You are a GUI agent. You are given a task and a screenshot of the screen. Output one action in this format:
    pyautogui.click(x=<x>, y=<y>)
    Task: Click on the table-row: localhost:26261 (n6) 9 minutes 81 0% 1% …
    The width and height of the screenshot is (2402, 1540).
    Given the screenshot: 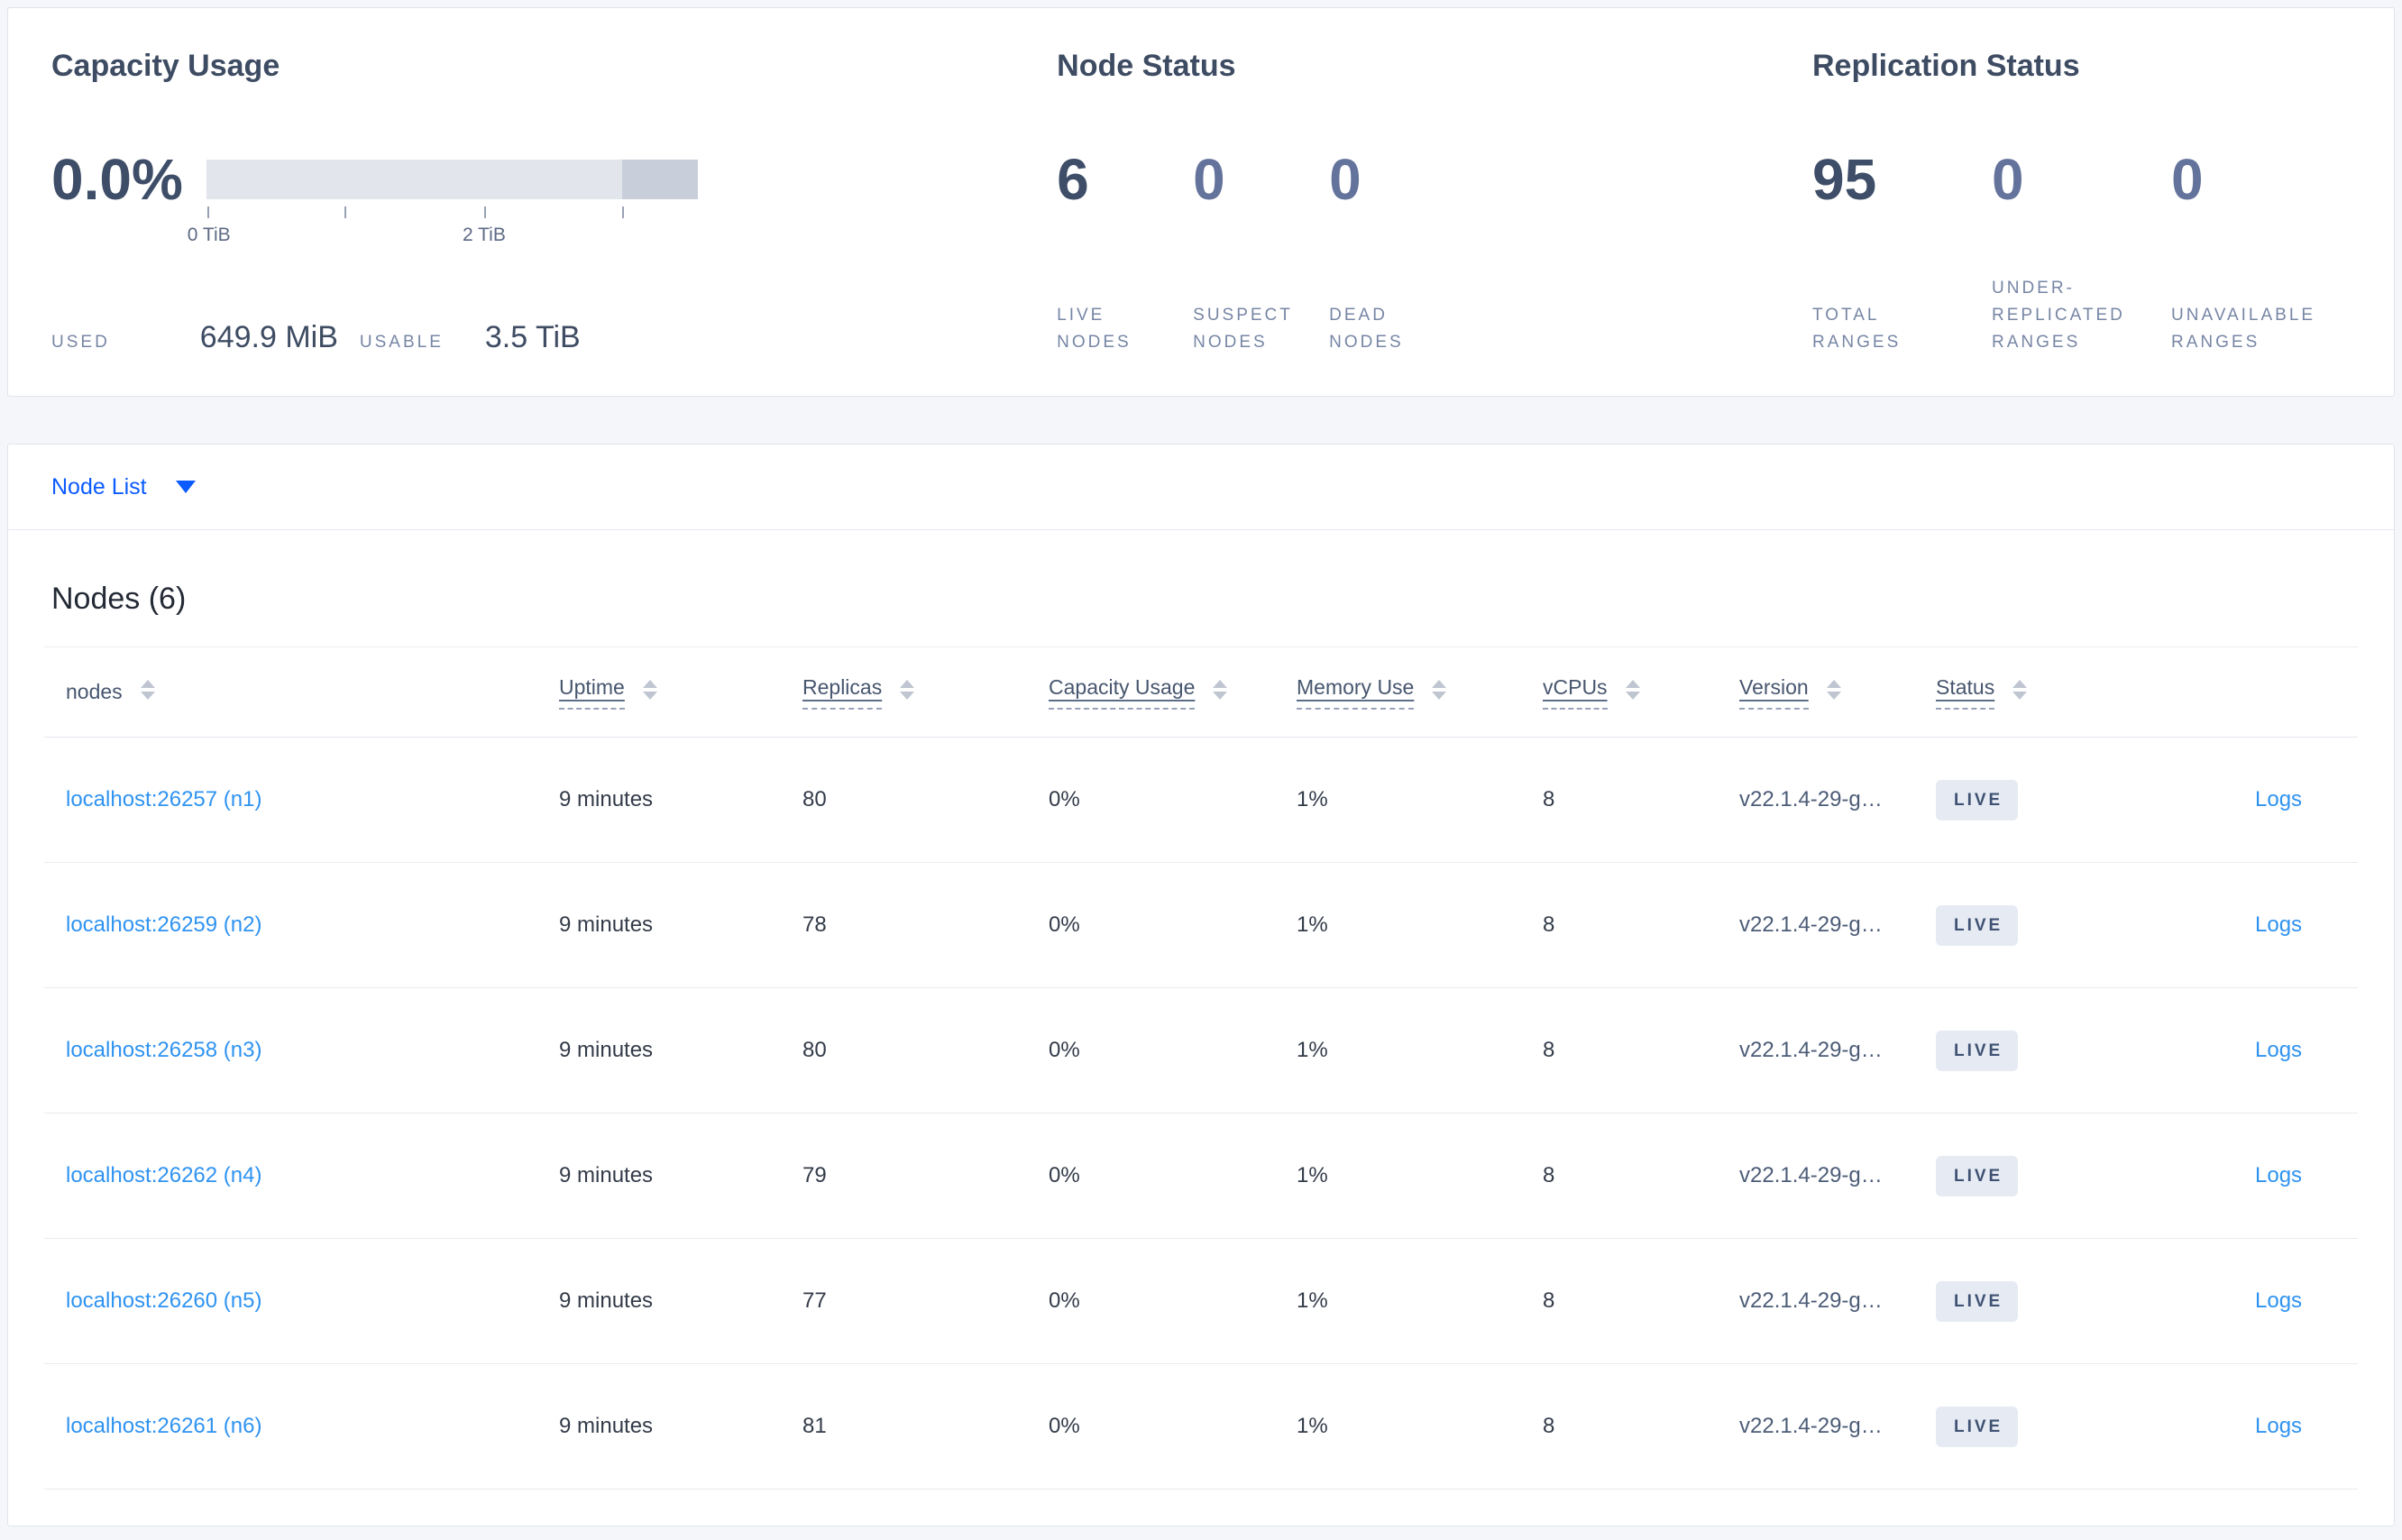 What is the action you would take?
    pyautogui.click(x=1201, y=1426)
    